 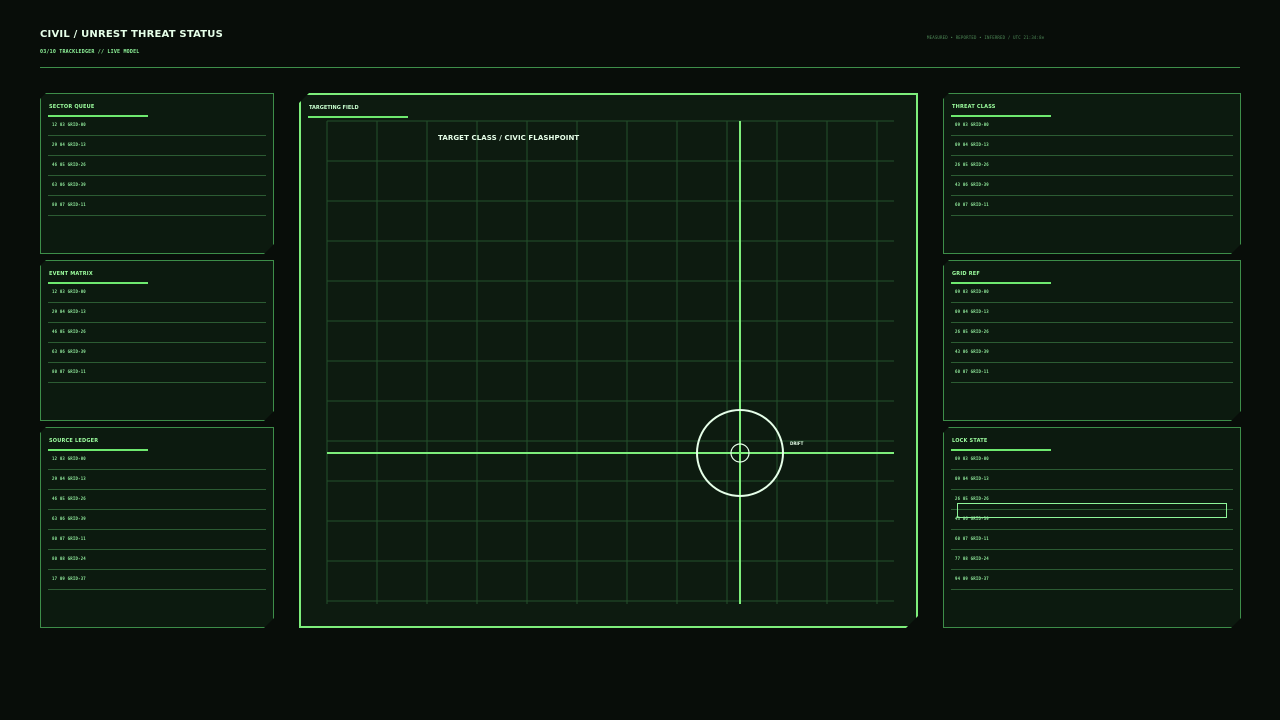 What do you see at coordinates (72, 107) in the screenshot?
I see `panel-title: SECTOR QUEUE` at bounding box center [72, 107].